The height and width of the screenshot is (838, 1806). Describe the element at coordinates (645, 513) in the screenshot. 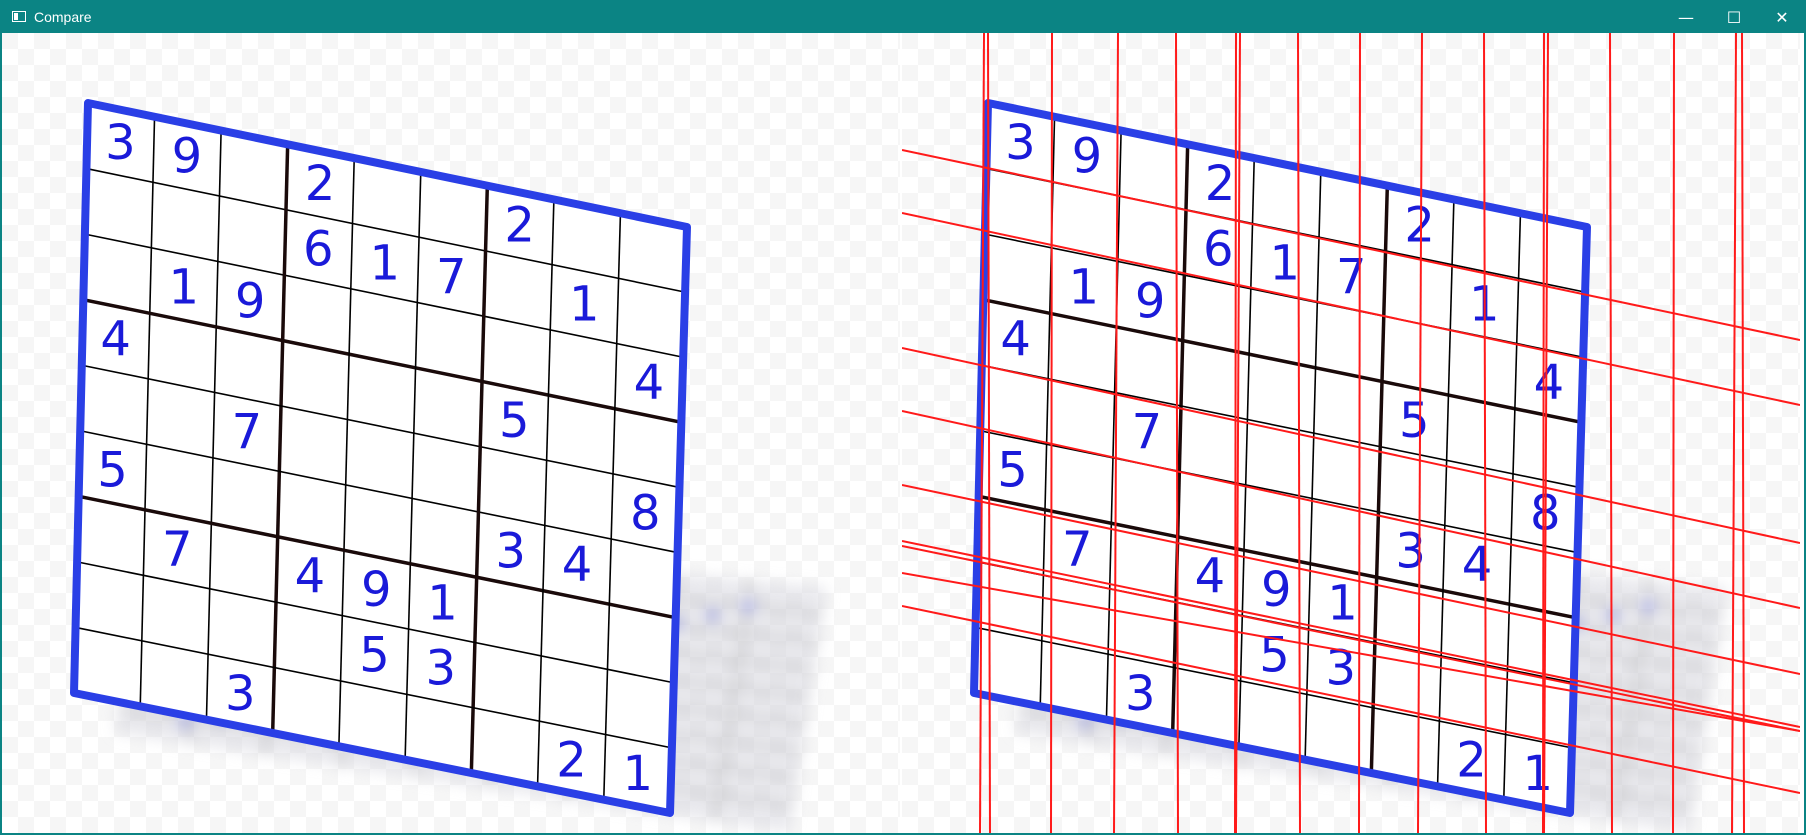

I see `sudoku-digit: 8` at that location.